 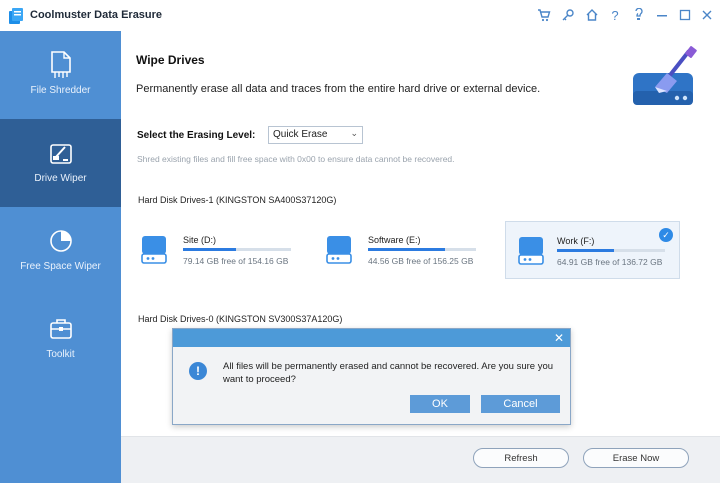 What do you see at coordinates (60, 64) in the screenshot?
I see `file-shredder-icon` at bounding box center [60, 64].